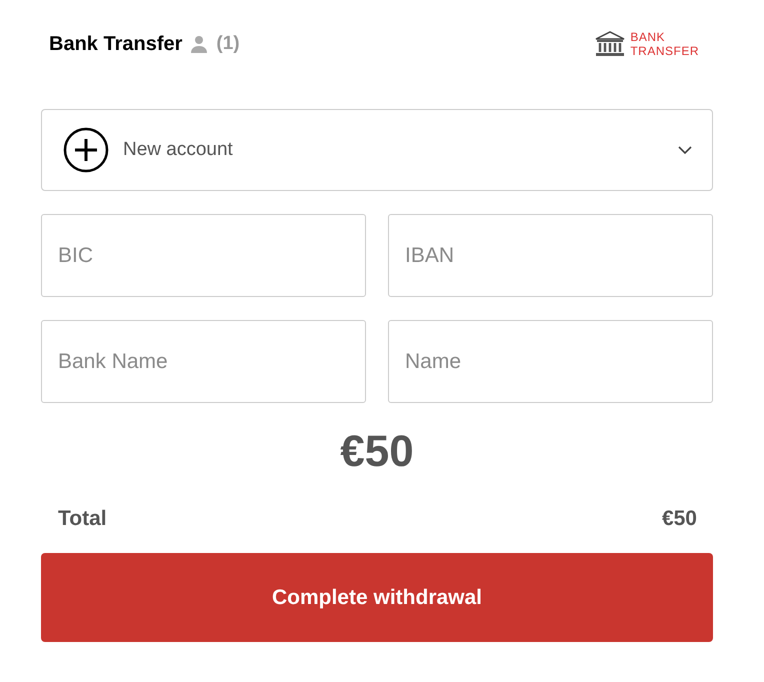 This screenshot has height=682, width=764. What do you see at coordinates (550, 361) in the screenshot?
I see `input-field: Name` at bounding box center [550, 361].